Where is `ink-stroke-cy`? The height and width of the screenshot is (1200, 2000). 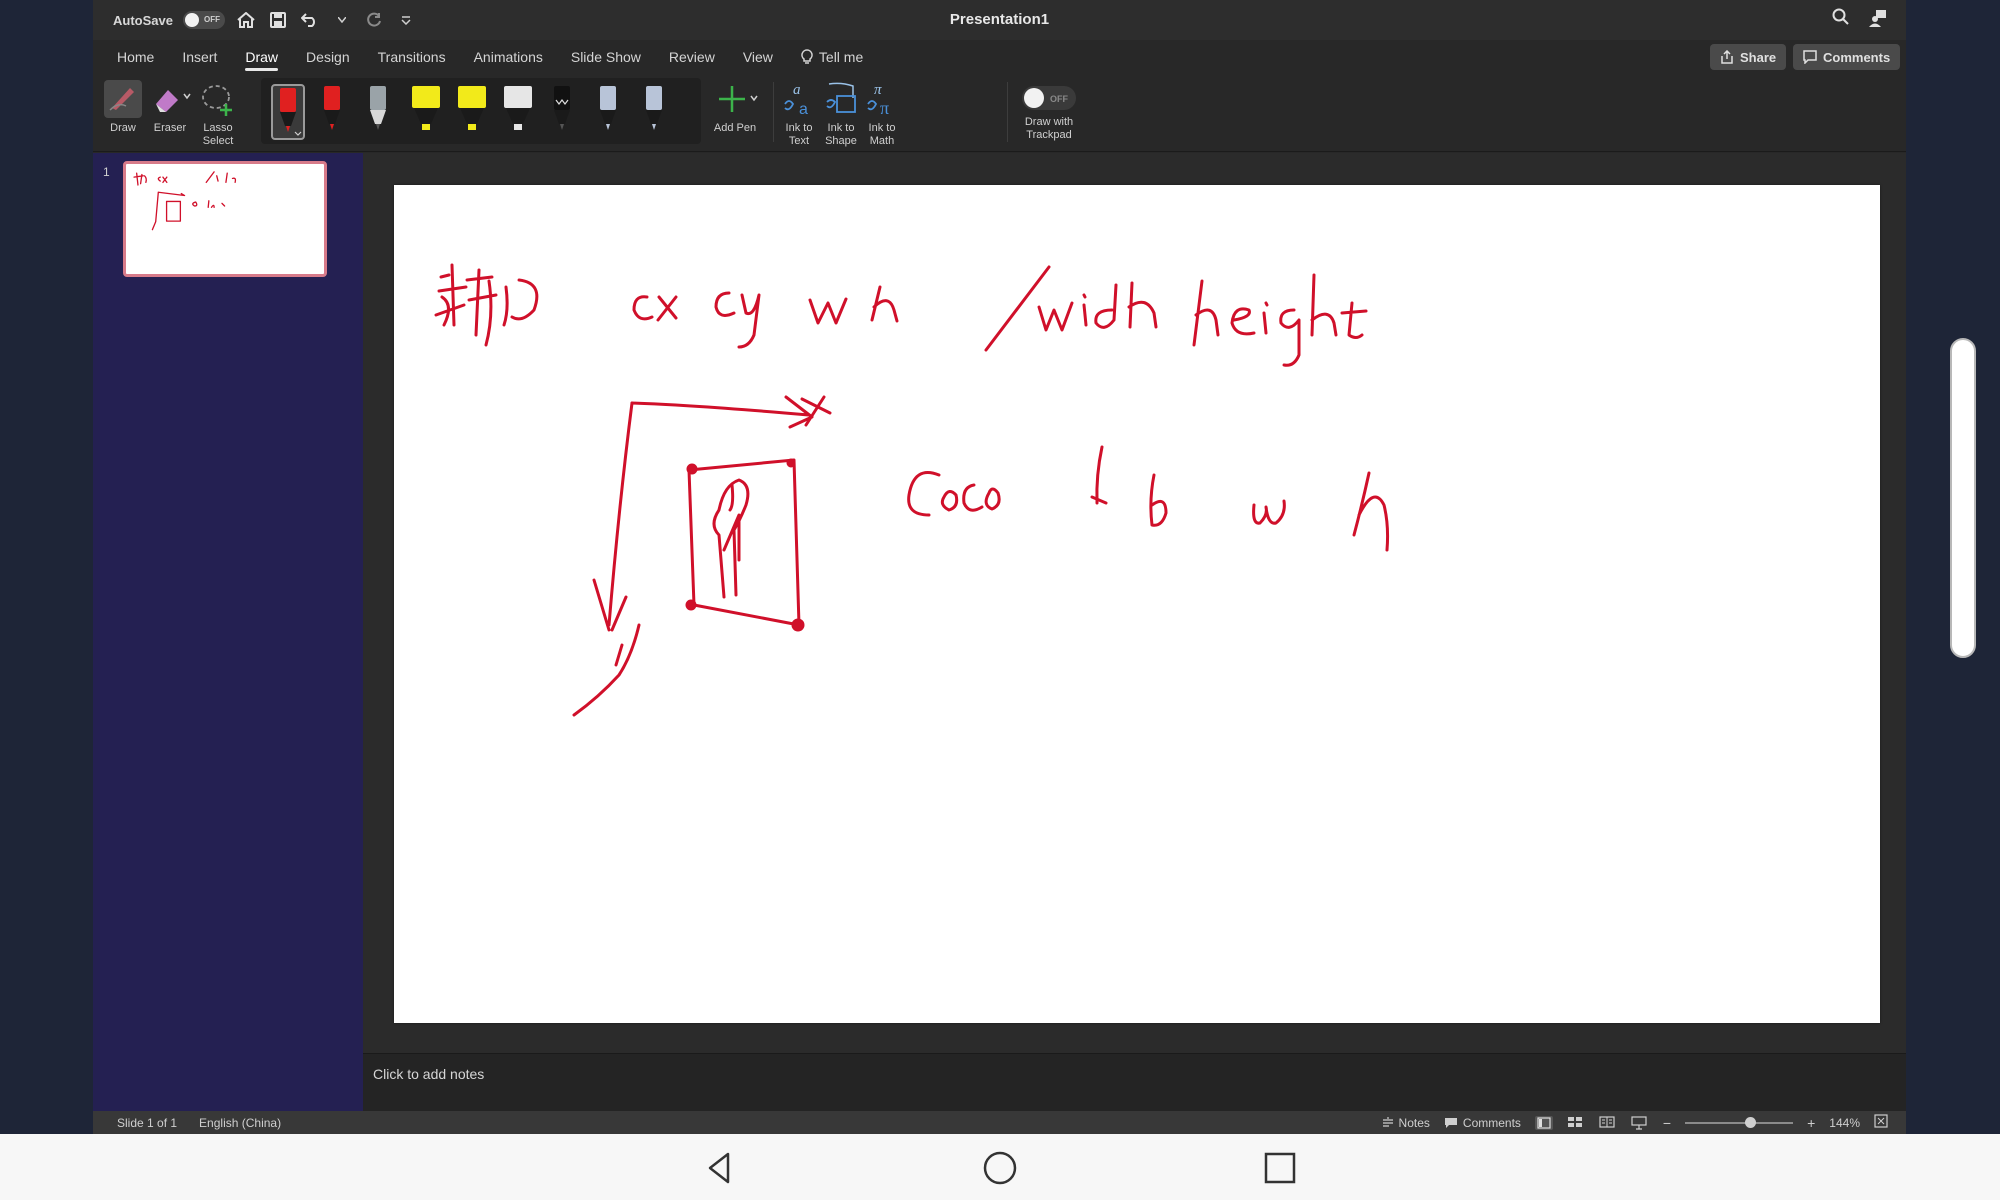 ink-stroke-cy is located at coordinates (737, 320).